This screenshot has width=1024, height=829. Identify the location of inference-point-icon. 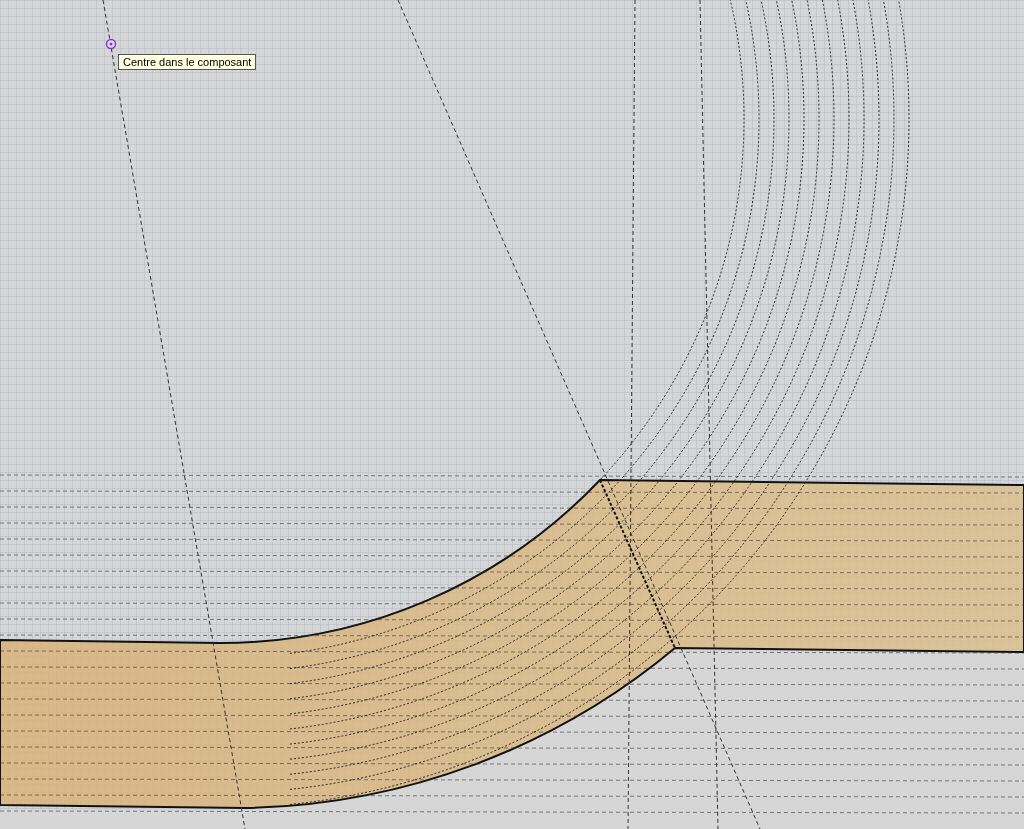
(111, 44).